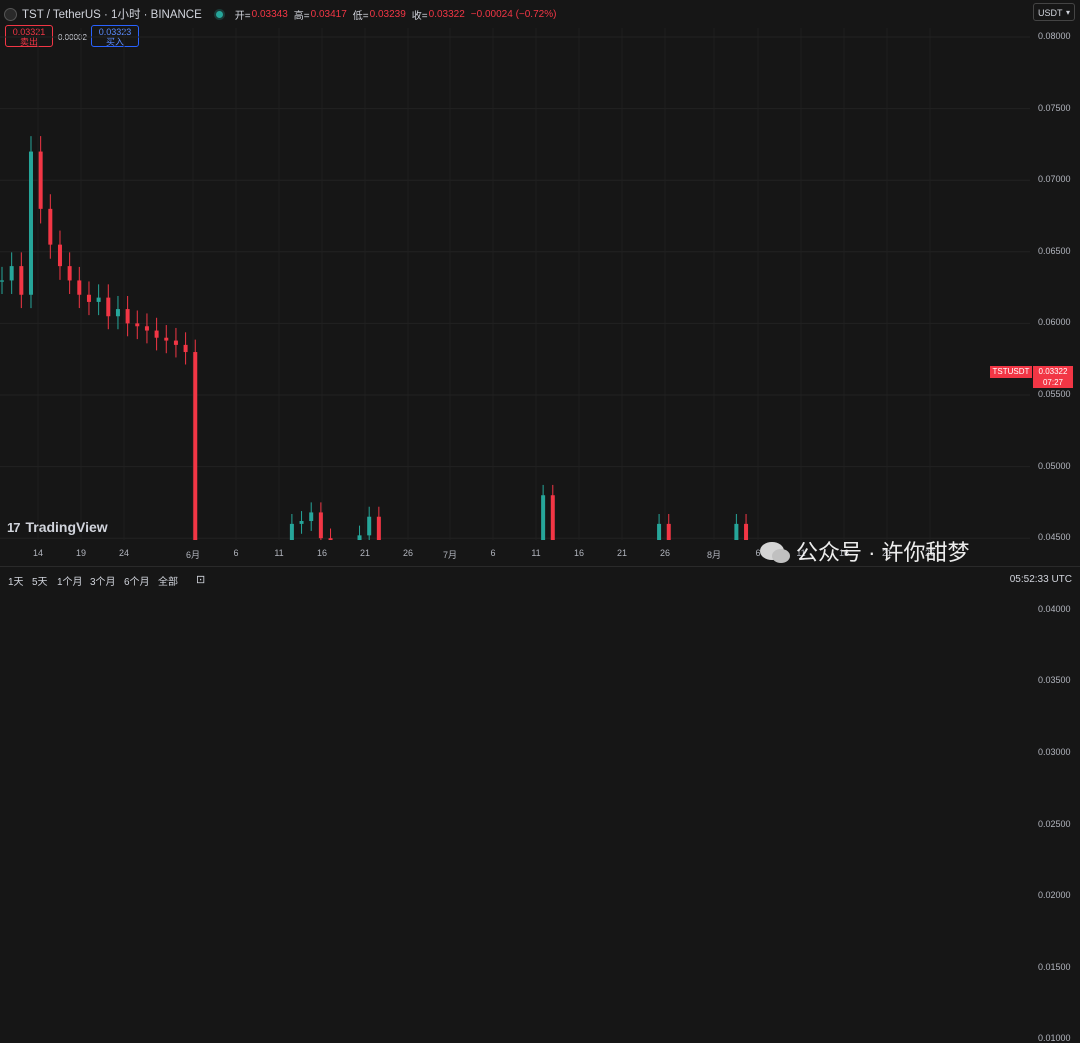 The height and width of the screenshot is (1043, 1080). Describe the element at coordinates (16, 580) in the screenshot. I see `range-1d: 1天` at that location.